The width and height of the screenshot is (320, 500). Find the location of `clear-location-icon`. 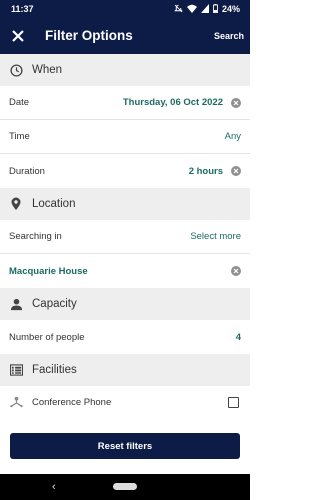

clear-location-icon is located at coordinates (236, 271).